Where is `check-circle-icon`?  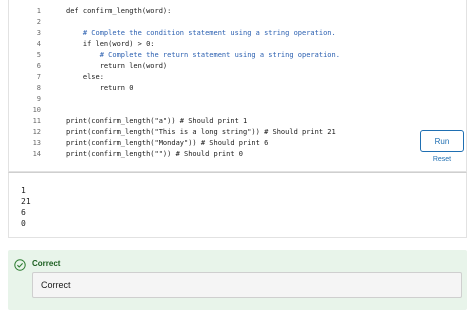
check-circle-icon is located at coordinates (20, 264).